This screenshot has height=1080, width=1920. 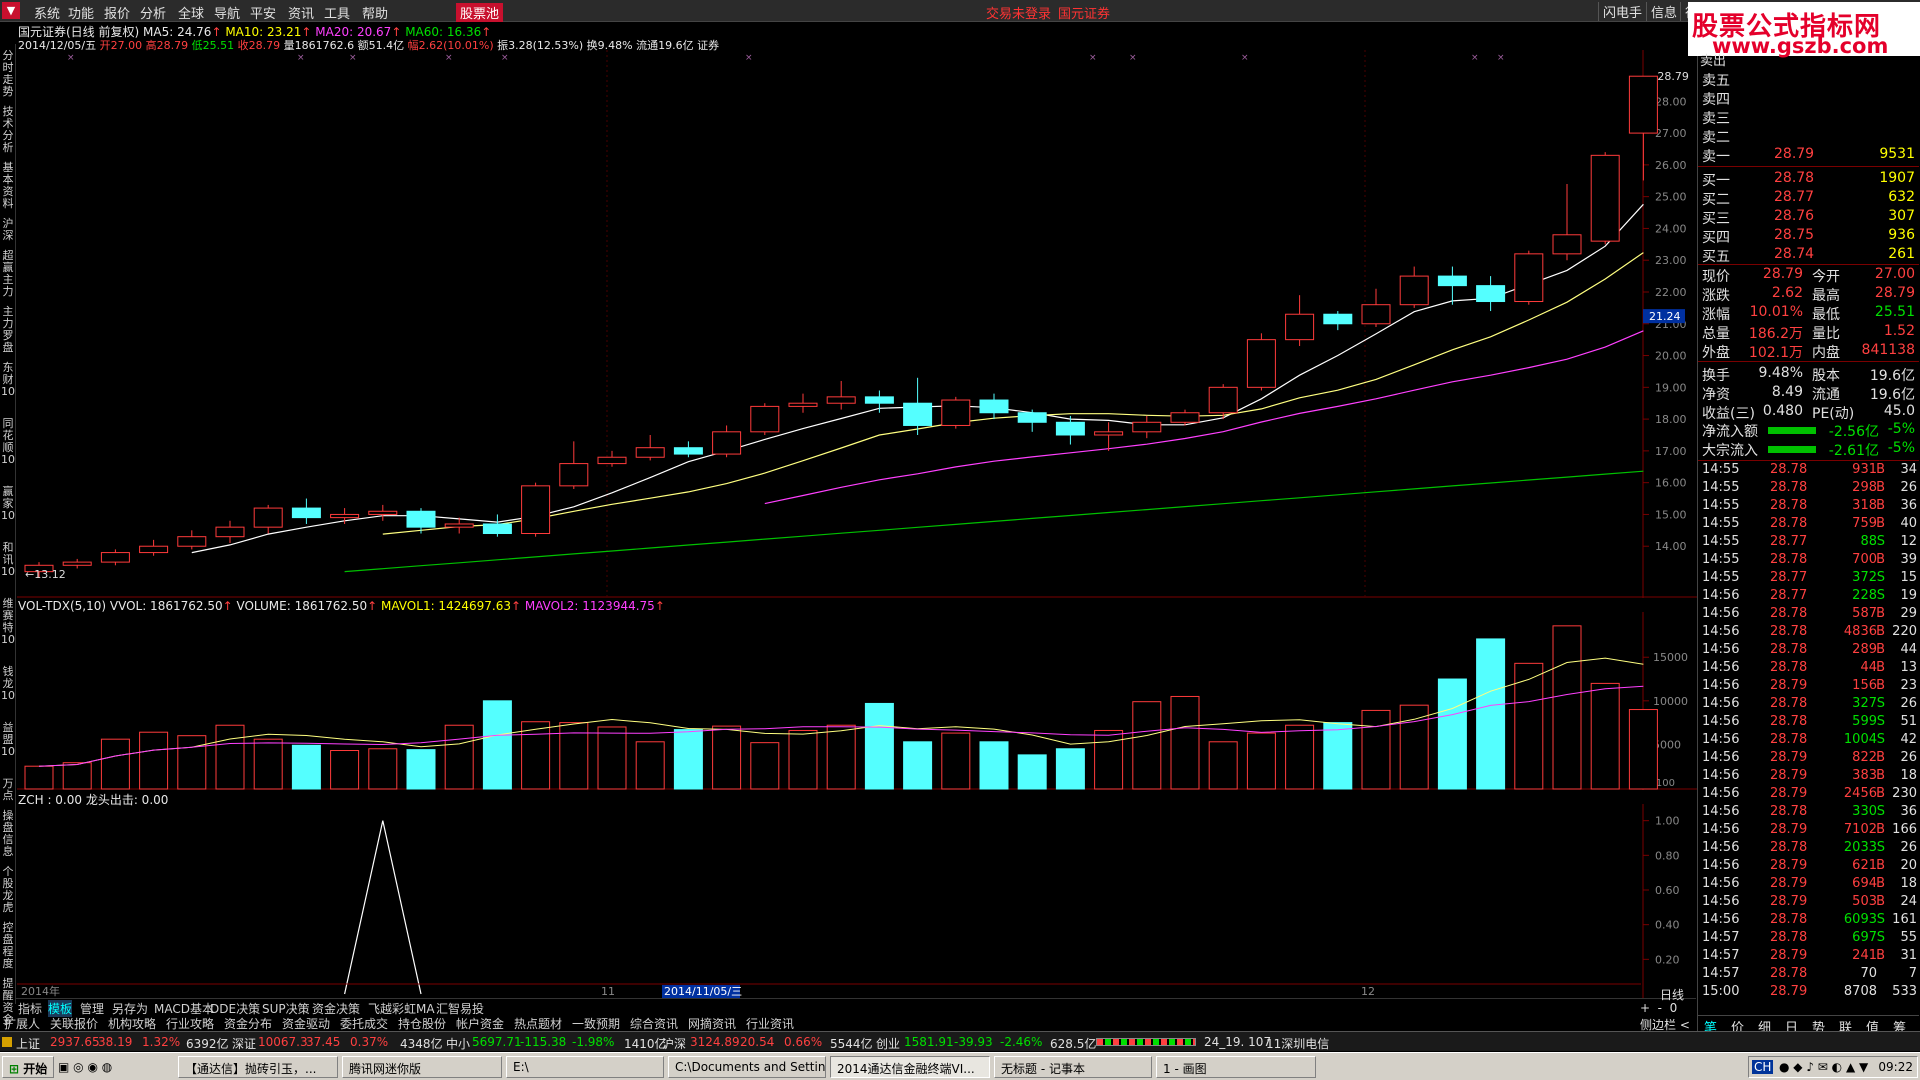 I want to click on left-tab-3: 沪深, so click(x=8, y=230).